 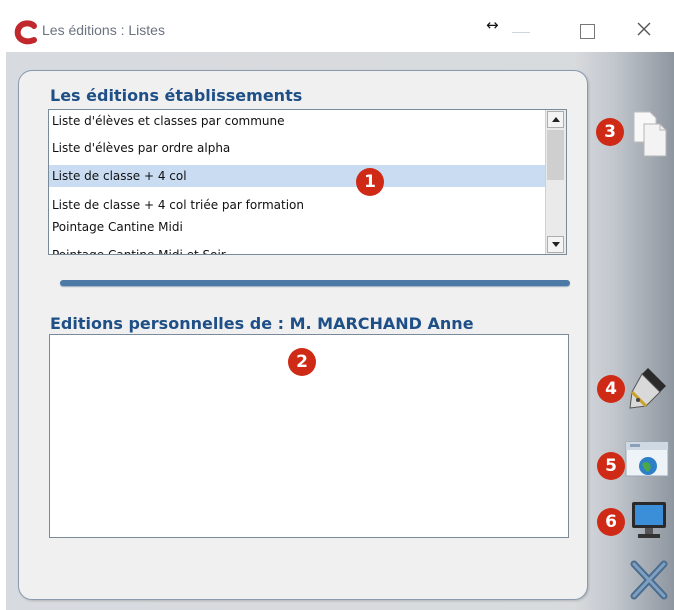 What do you see at coordinates (492, 25) in the screenshot?
I see `resize-arrows-icon: ↔` at bounding box center [492, 25].